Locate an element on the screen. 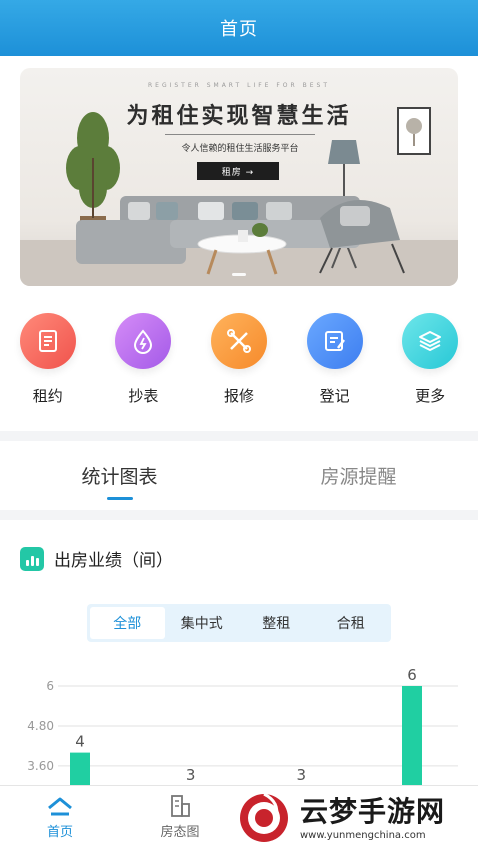 This screenshot has width=478, height=850. chart-bar is located at coordinates (412, 738).